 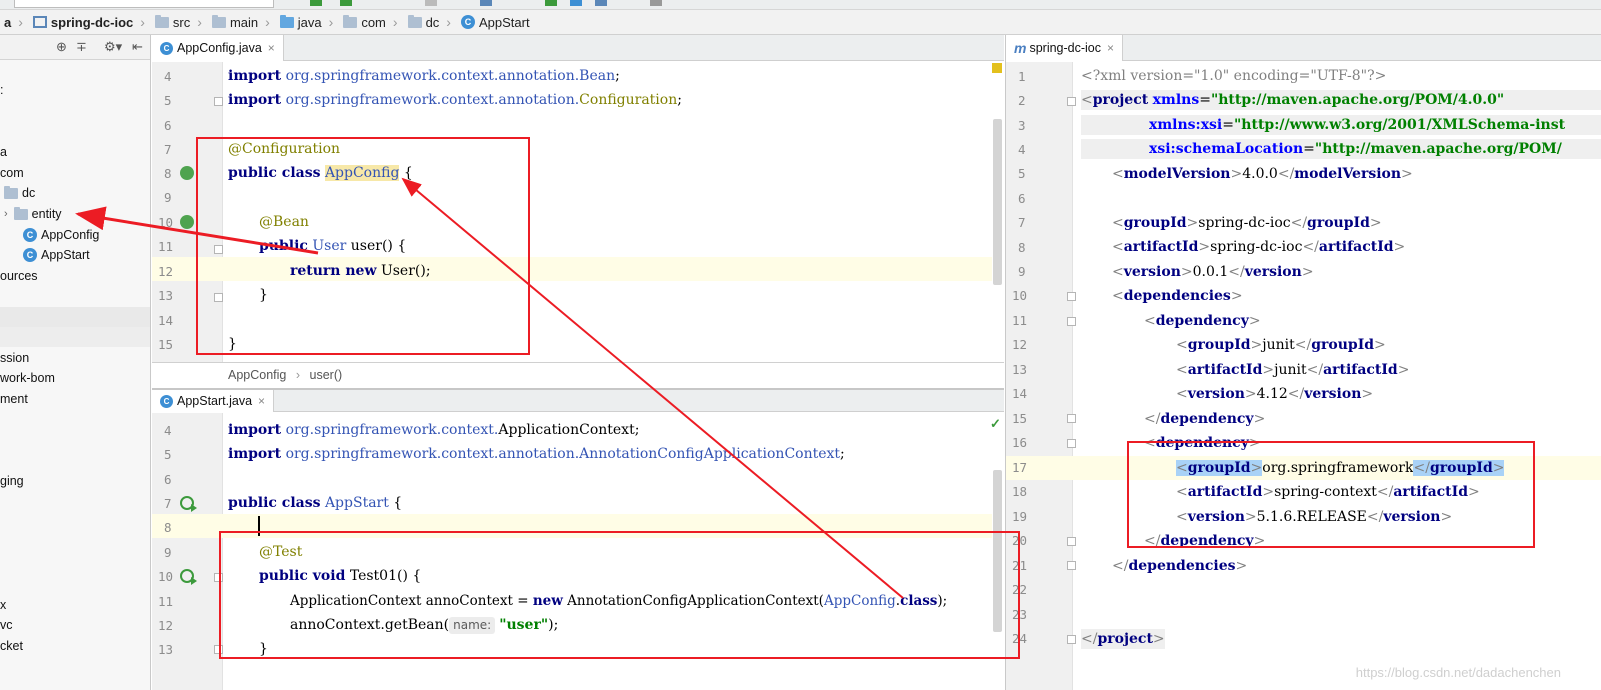 I want to click on watermark: https://blog.csdn.net/dadachenchen, so click(x=1458, y=672).